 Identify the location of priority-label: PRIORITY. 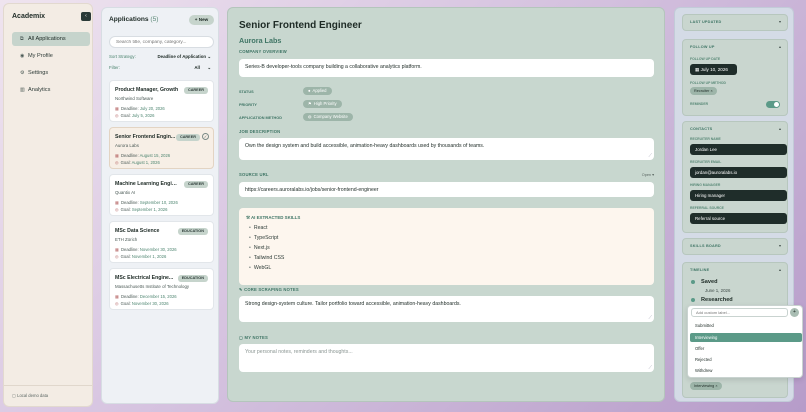
(248, 105).